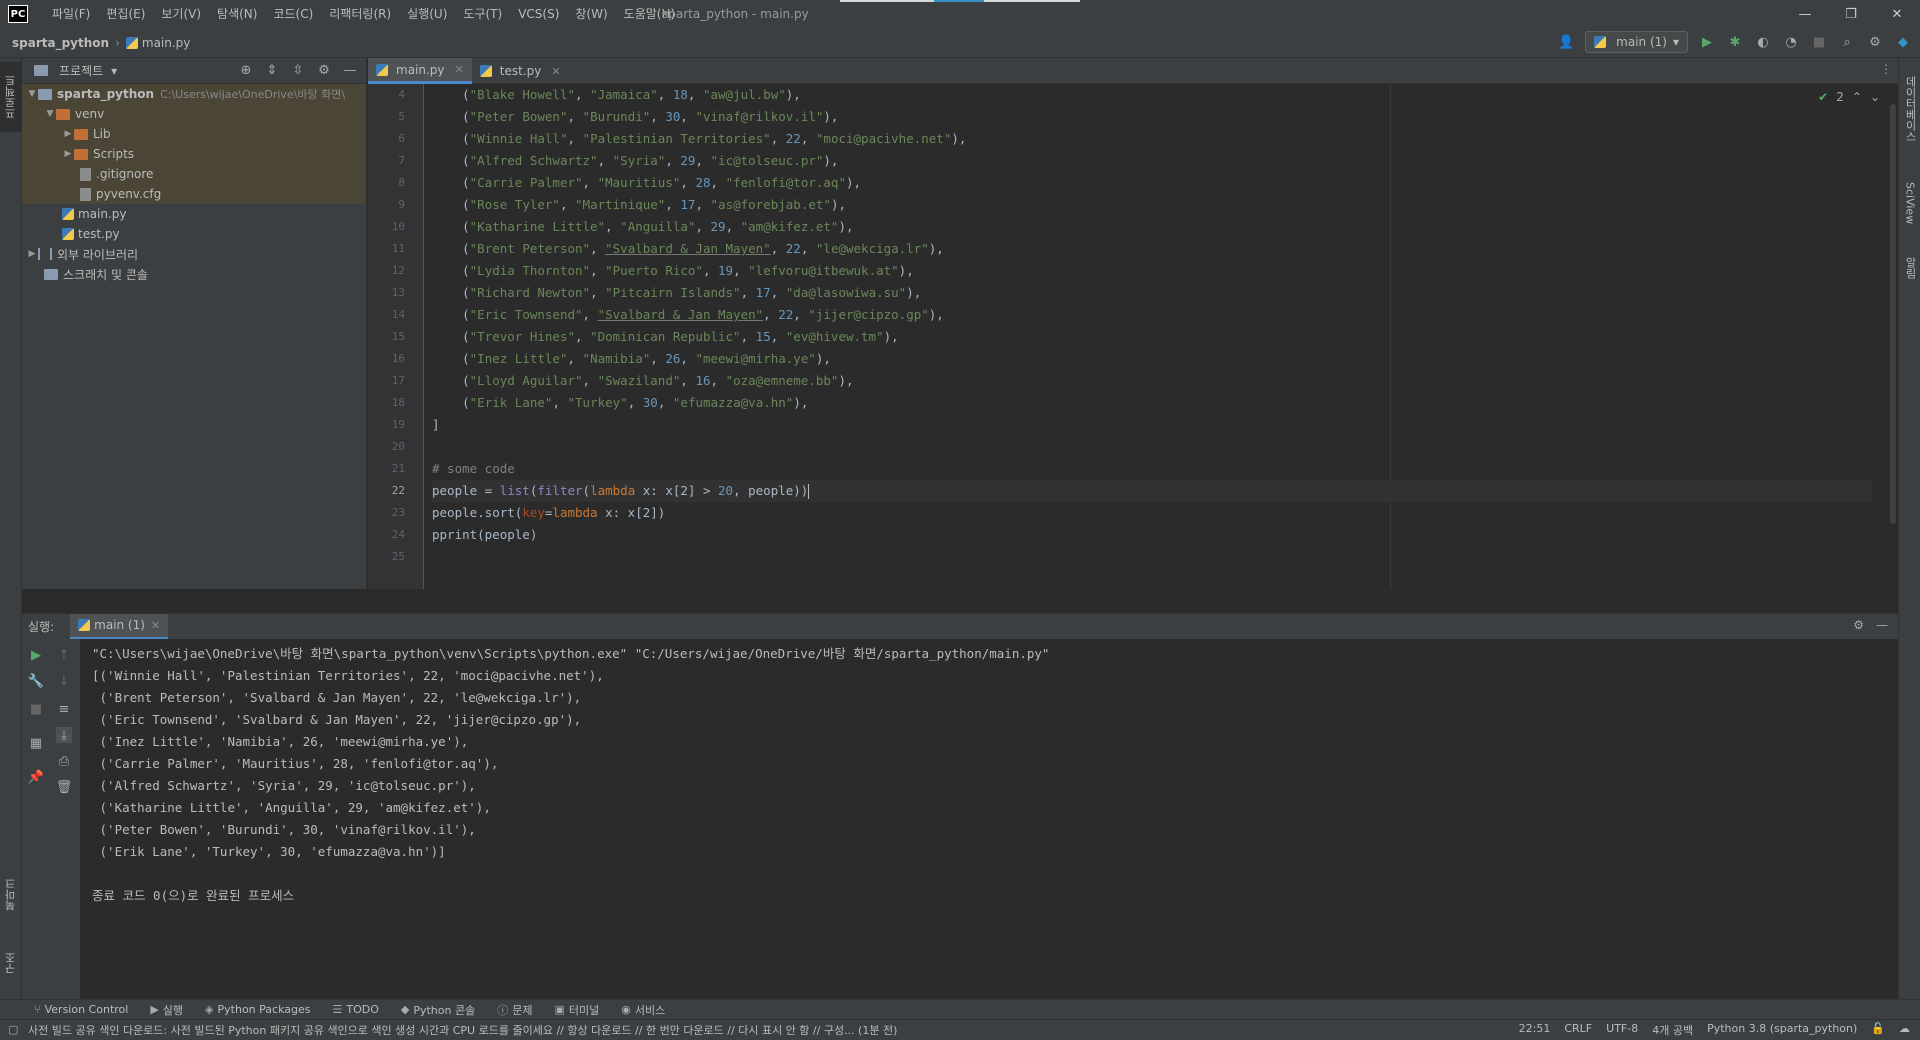 This screenshot has width=1920, height=1040. I want to click on bookmarks-tool-tab: 북마크, so click(11, 895).